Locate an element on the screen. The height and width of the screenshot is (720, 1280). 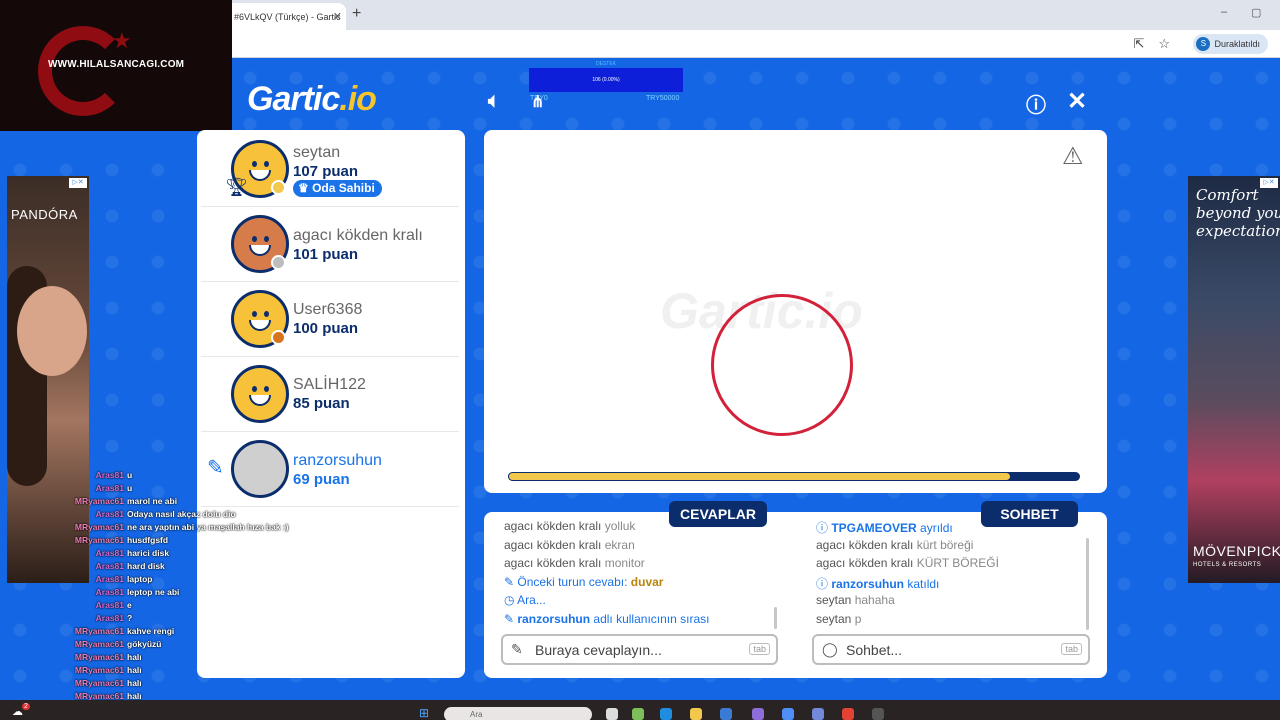
stream-chat-message: Aras81? is located at coordinates (200, 619).